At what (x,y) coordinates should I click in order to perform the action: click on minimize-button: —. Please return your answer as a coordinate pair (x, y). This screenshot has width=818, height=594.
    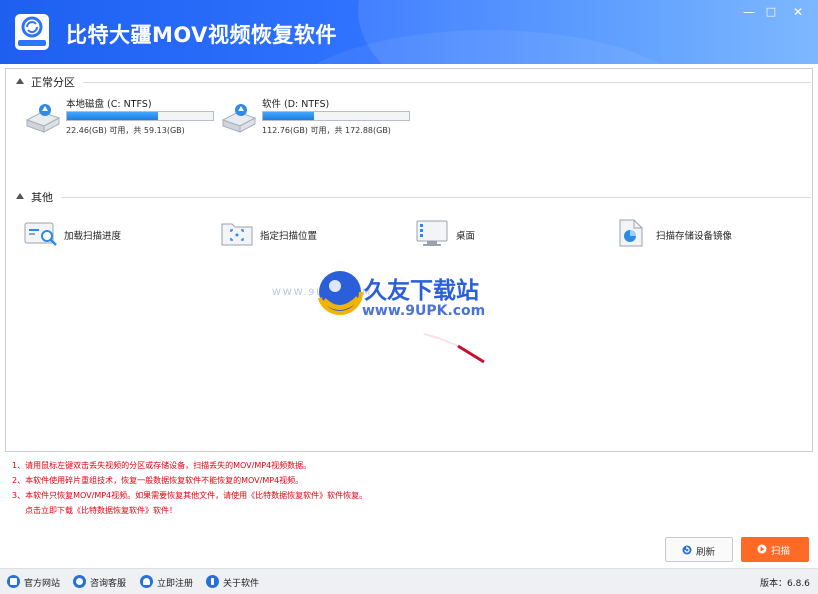
    Looking at the image, I should click on (749, 12).